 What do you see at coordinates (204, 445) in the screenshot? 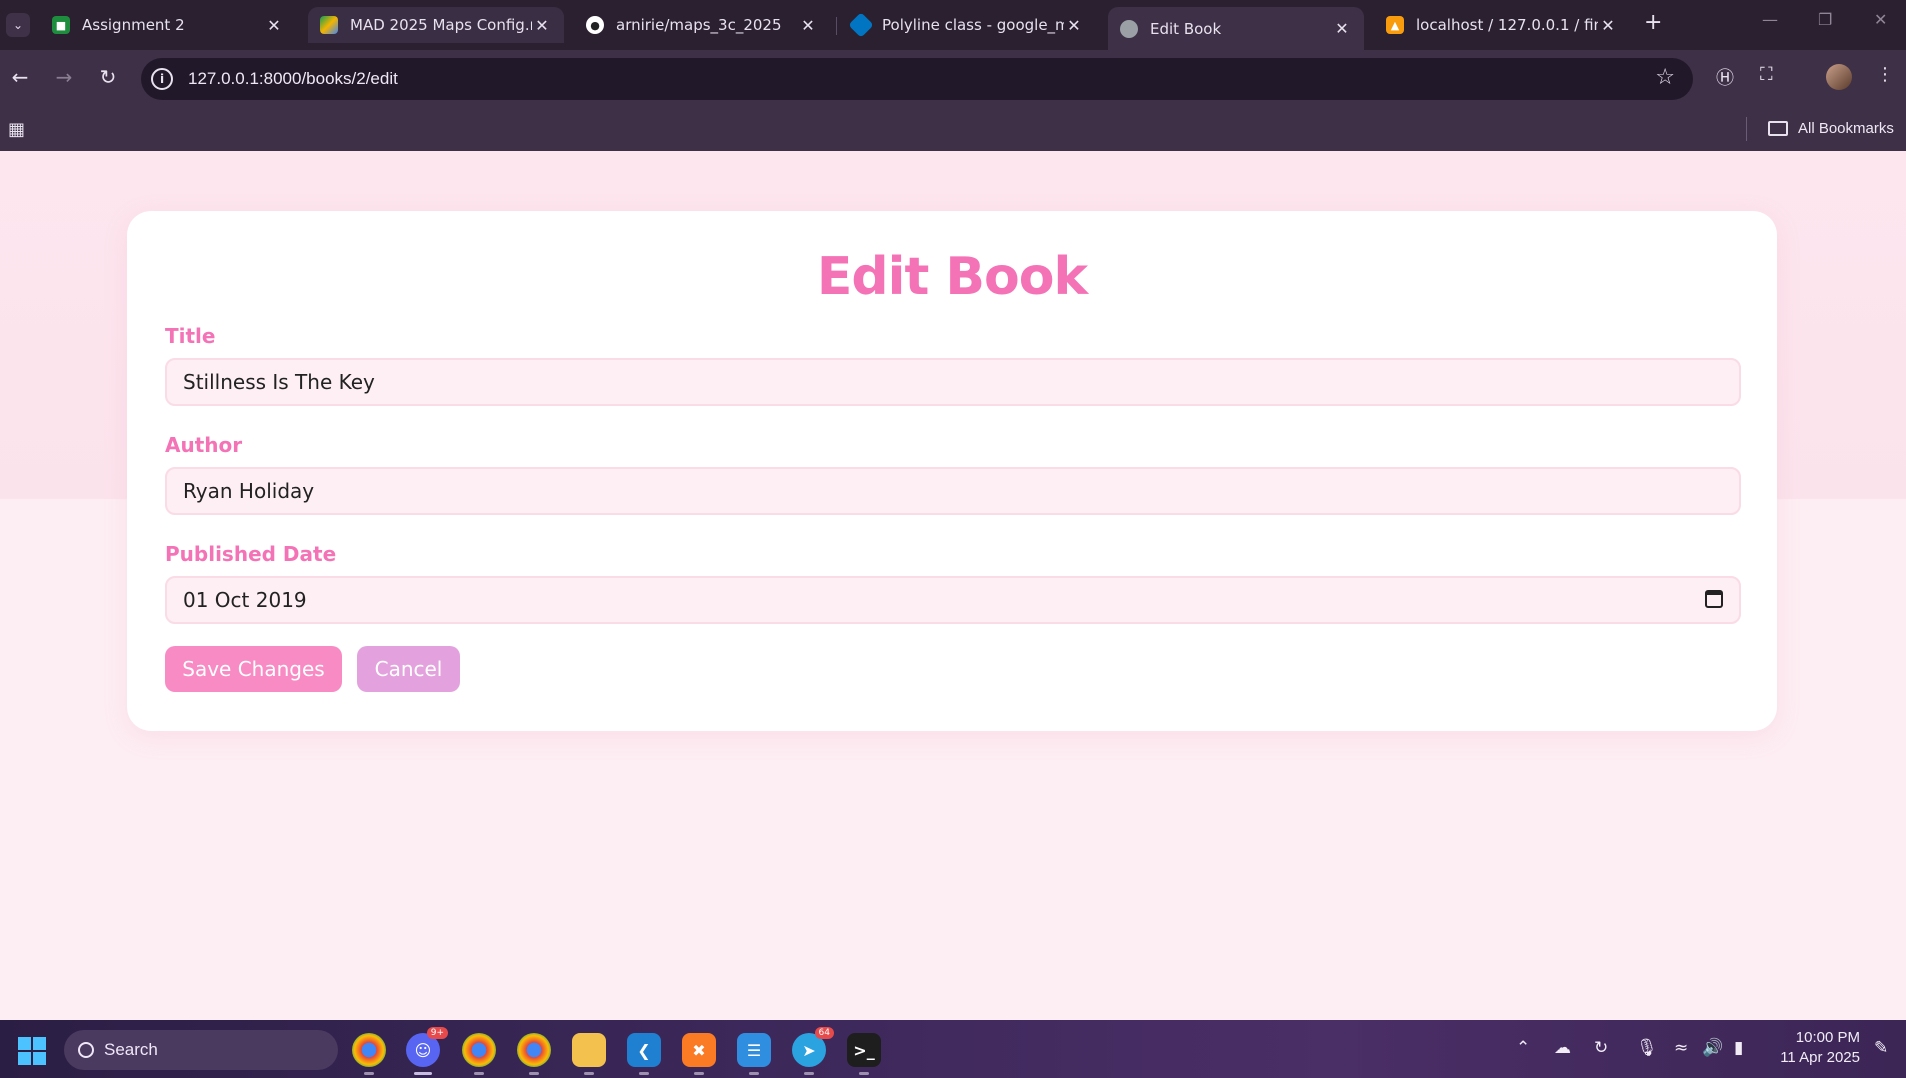
I see `author-label: Author` at bounding box center [204, 445].